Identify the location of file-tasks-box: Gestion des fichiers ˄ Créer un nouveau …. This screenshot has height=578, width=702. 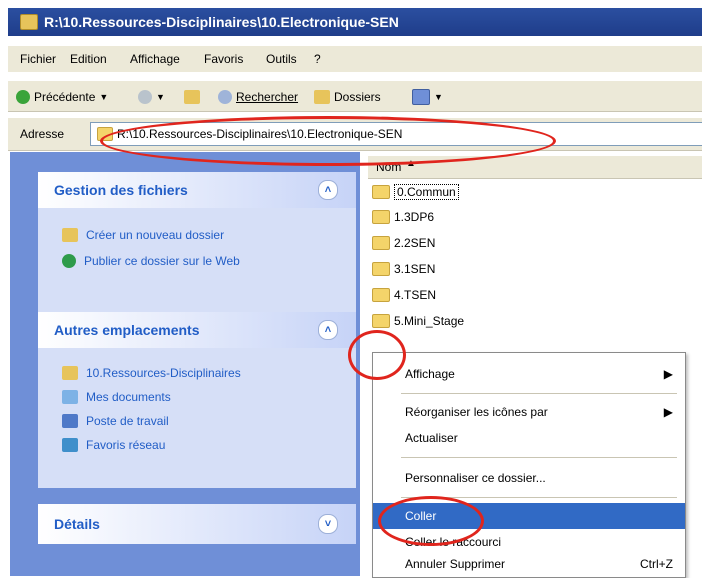
(197, 242).